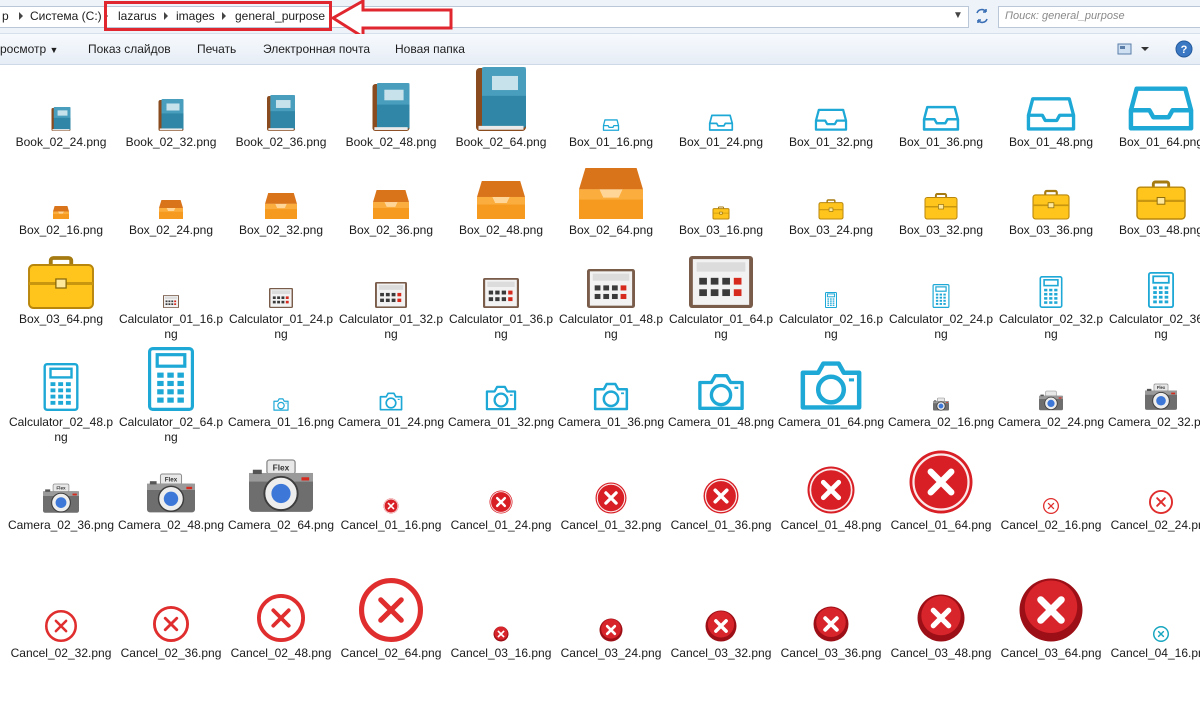 The height and width of the screenshot is (701, 1200). Describe the element at coordinates (66, 16) in the screenshot. I see `breadcrumb-item-drive: Система (C:)` at that location.